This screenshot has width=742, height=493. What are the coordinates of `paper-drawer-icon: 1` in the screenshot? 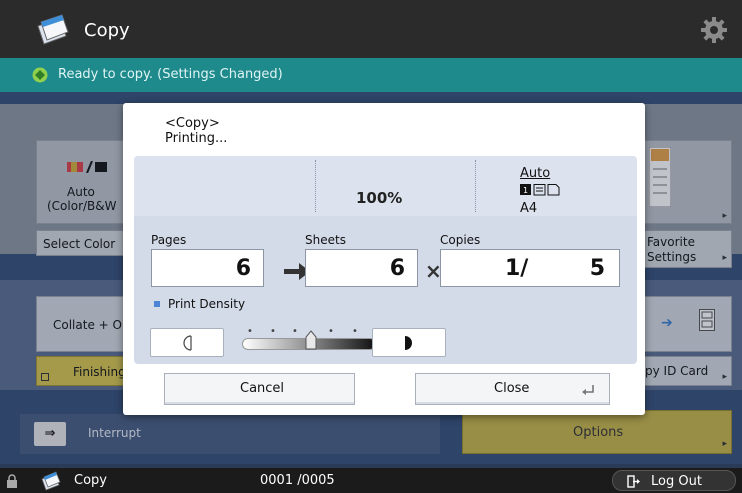 It's located at (540, 190).